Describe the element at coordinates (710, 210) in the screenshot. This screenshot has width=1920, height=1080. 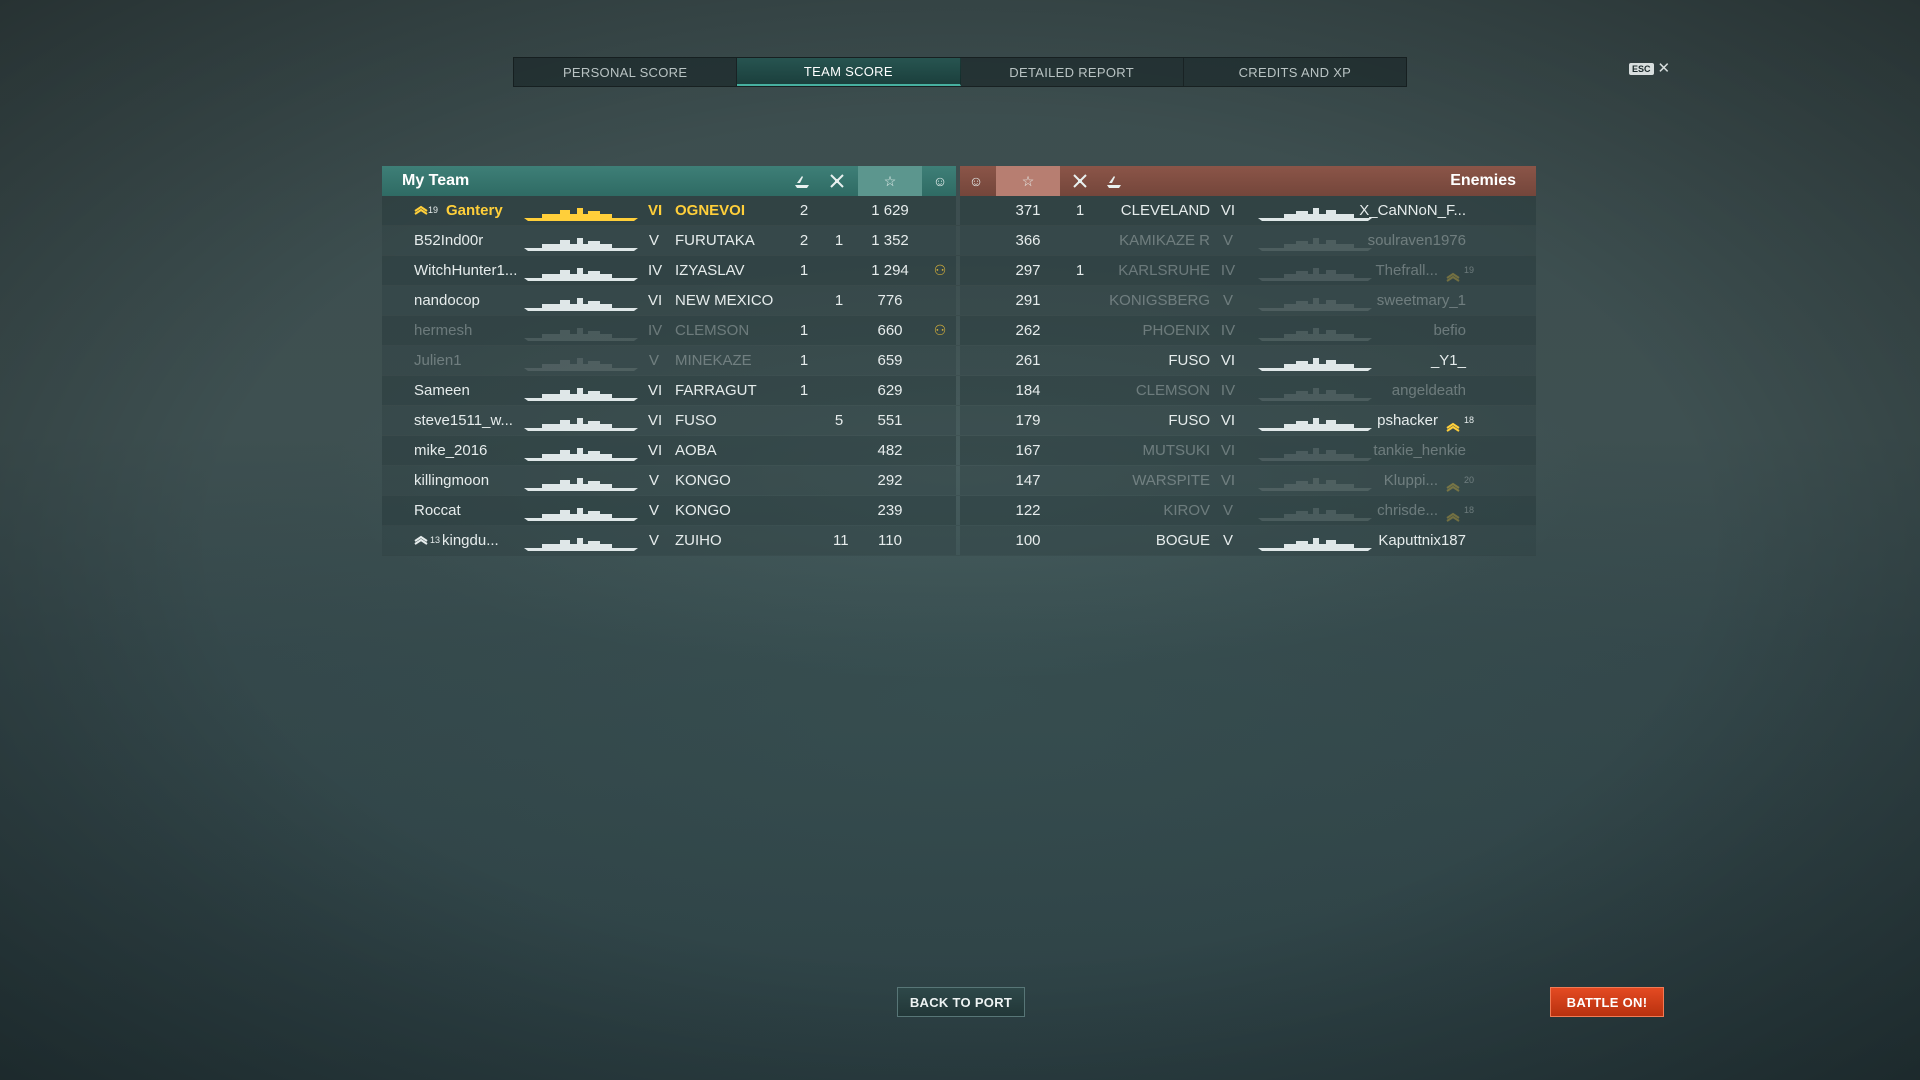
I see `ship-name: OGNEVOI` at that location.